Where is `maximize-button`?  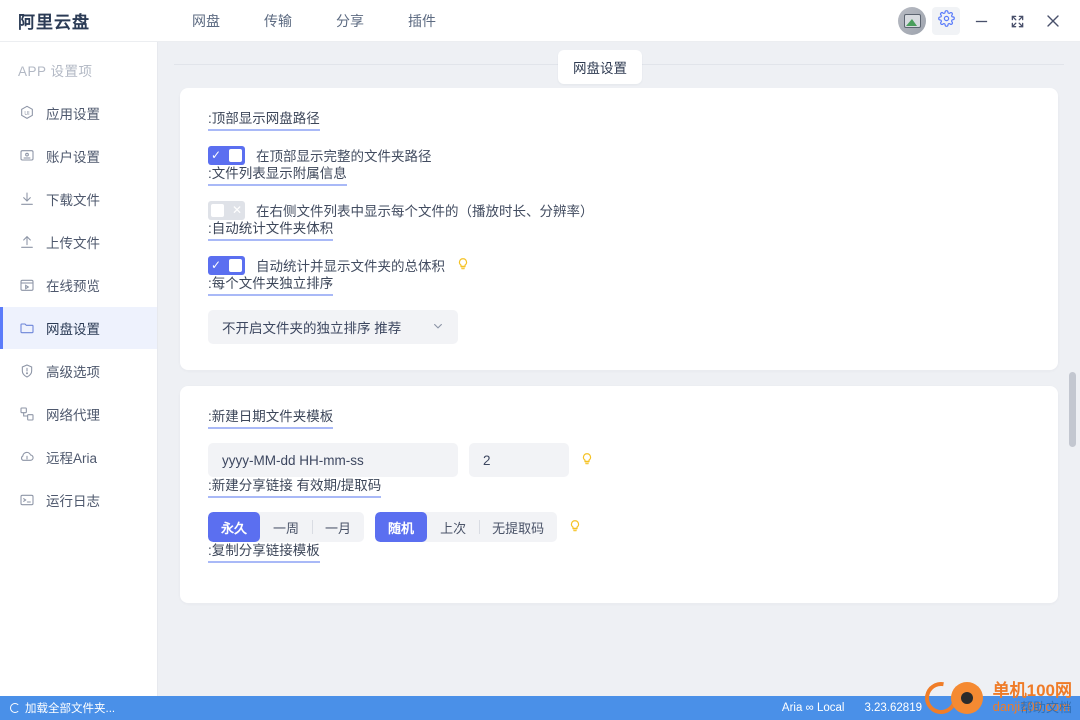
maximize-button is located at coordinates (1017, 21).